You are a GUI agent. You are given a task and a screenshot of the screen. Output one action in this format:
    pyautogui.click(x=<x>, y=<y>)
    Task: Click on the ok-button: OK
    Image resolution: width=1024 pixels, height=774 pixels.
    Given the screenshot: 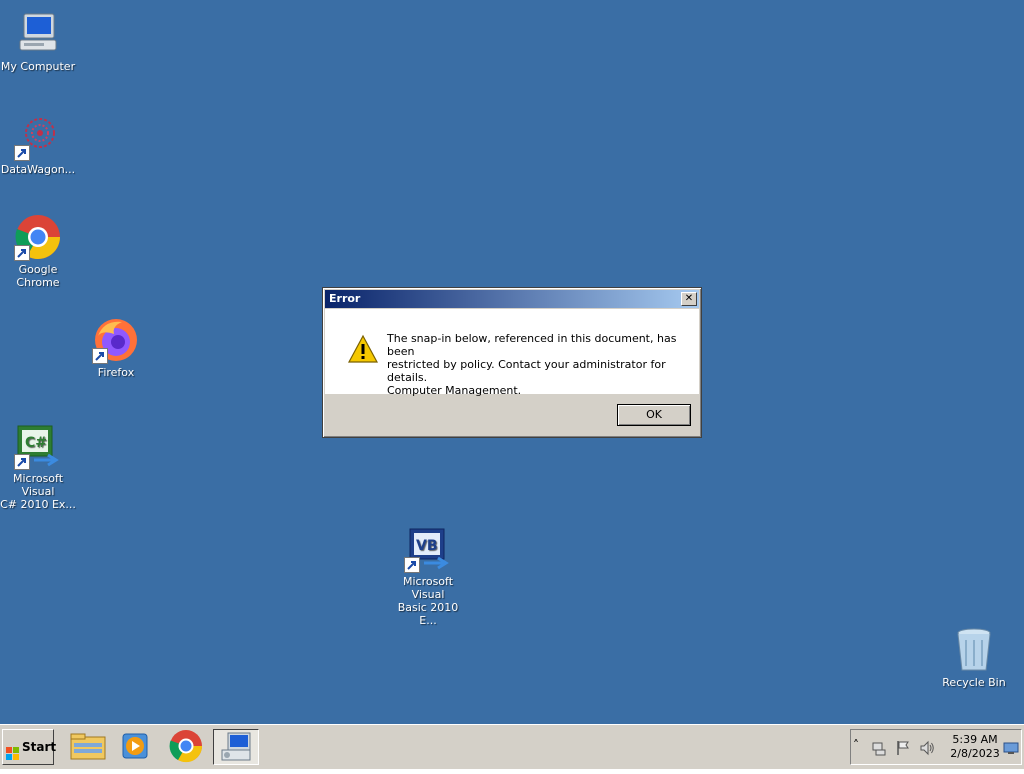 What is the action you would take?
    pyautogui.click(x=654, y=415)
    